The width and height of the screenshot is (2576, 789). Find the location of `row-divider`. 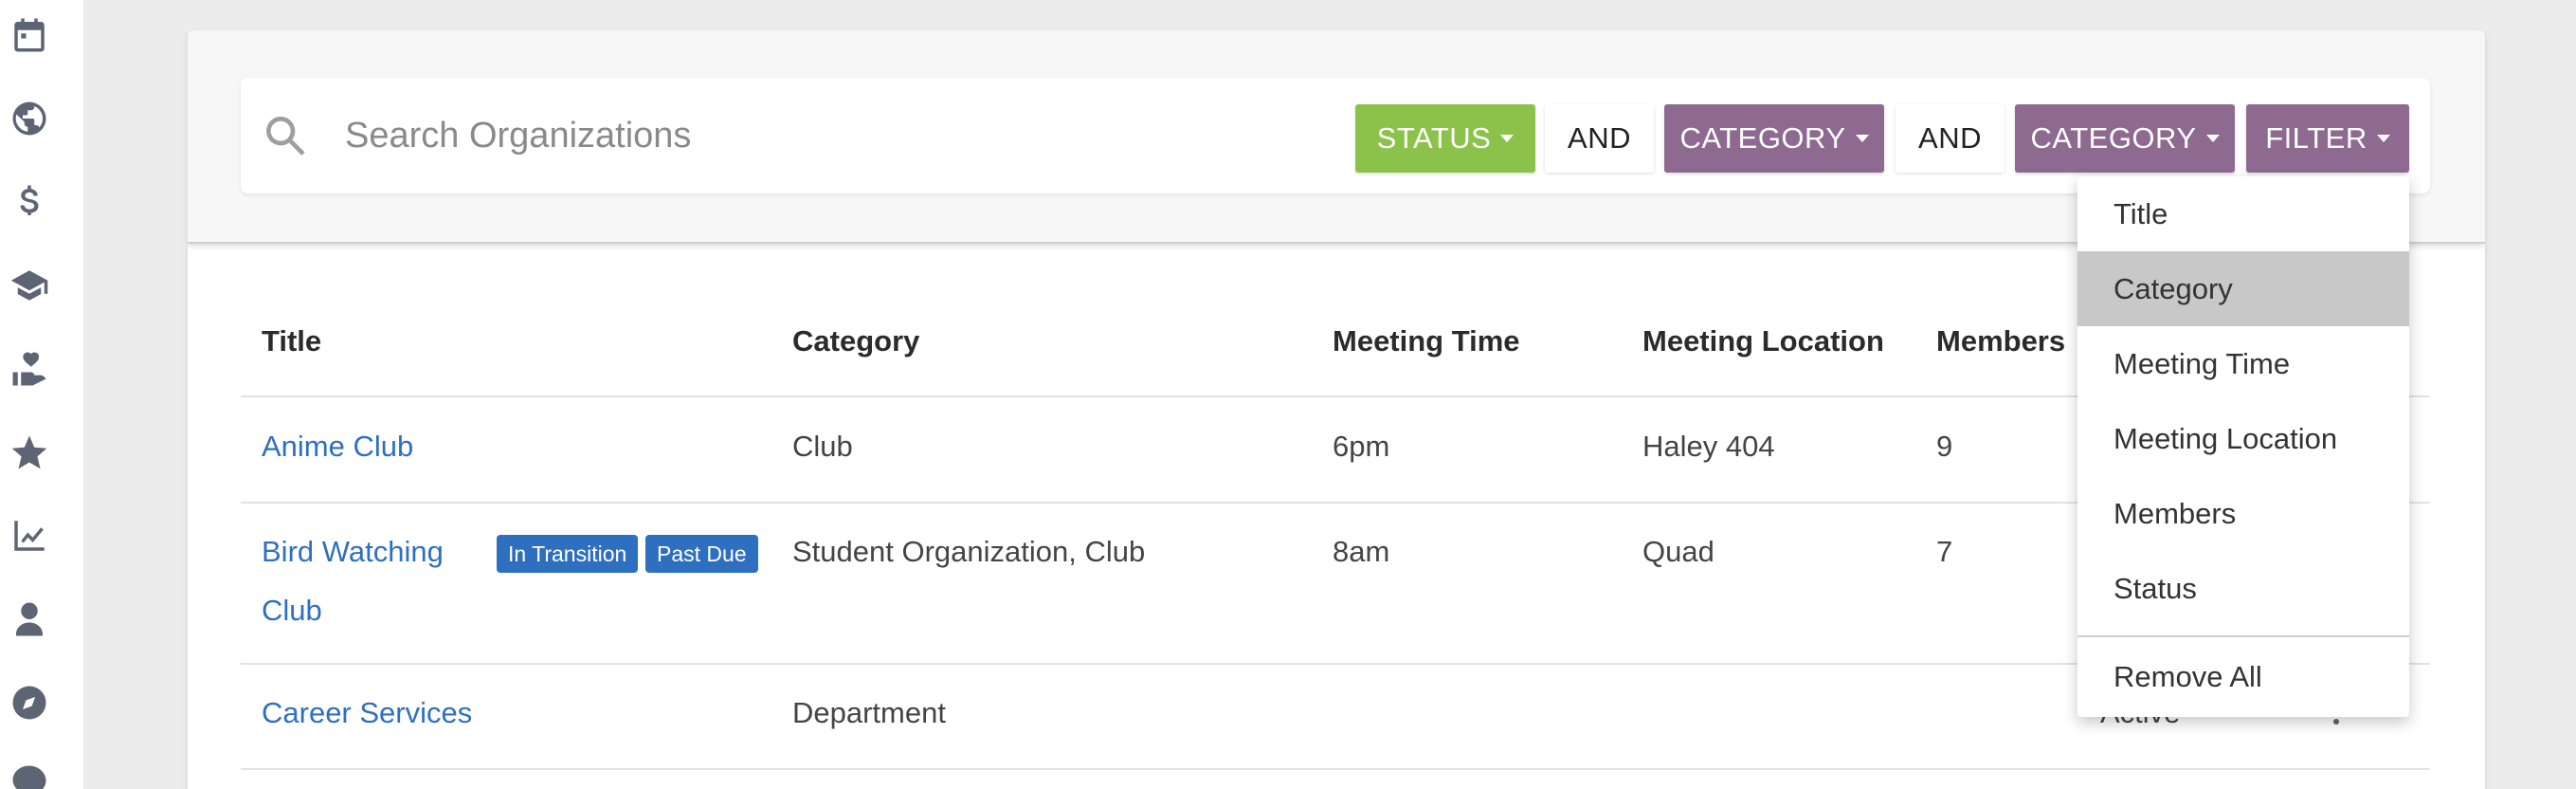

row-divider is located at coordinates (1335, 769).